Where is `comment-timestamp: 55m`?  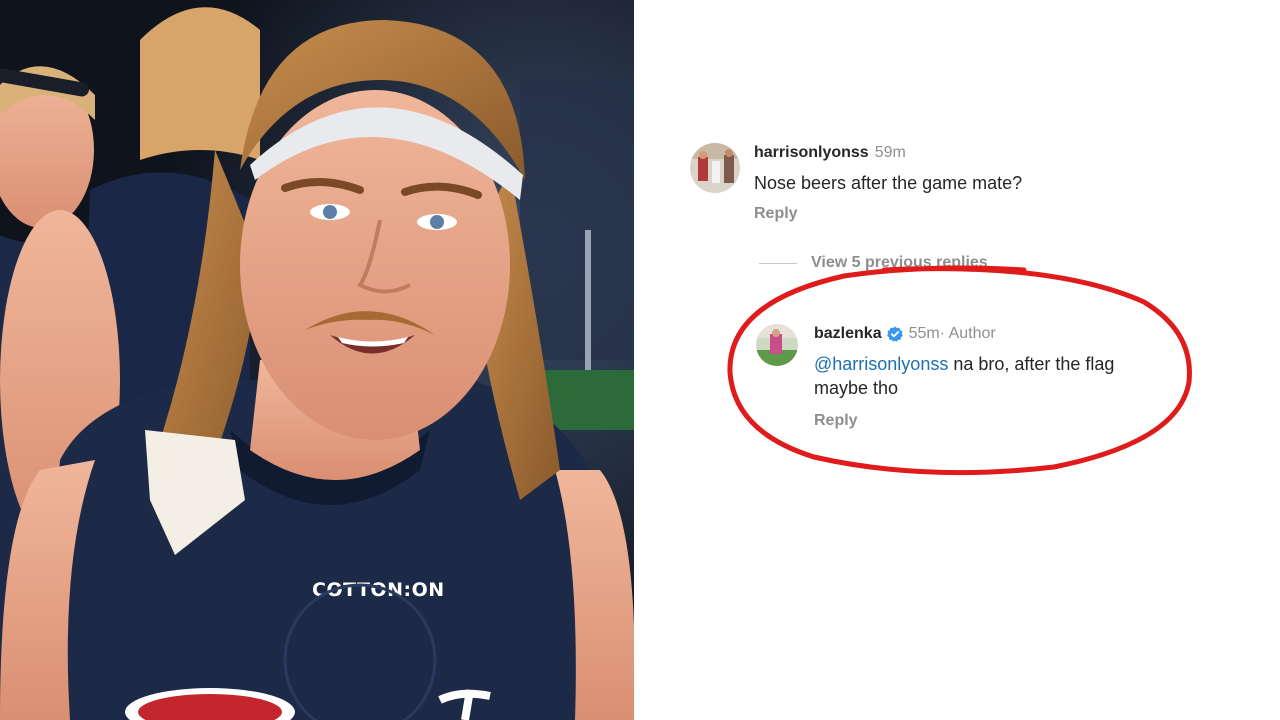
comment-timestamp: 55m is located at coordinates (924, 333).